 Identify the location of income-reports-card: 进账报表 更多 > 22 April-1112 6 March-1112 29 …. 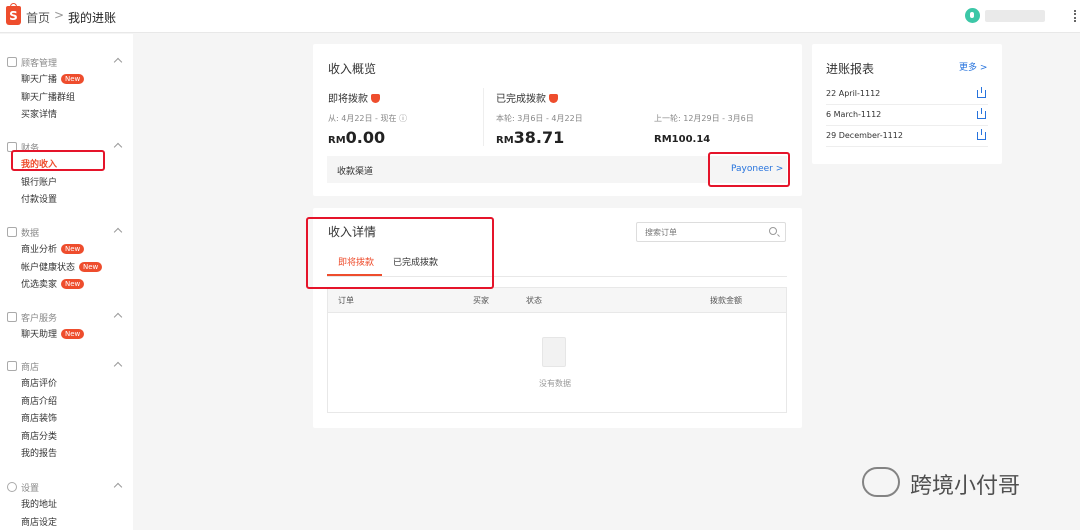
(907, 104).